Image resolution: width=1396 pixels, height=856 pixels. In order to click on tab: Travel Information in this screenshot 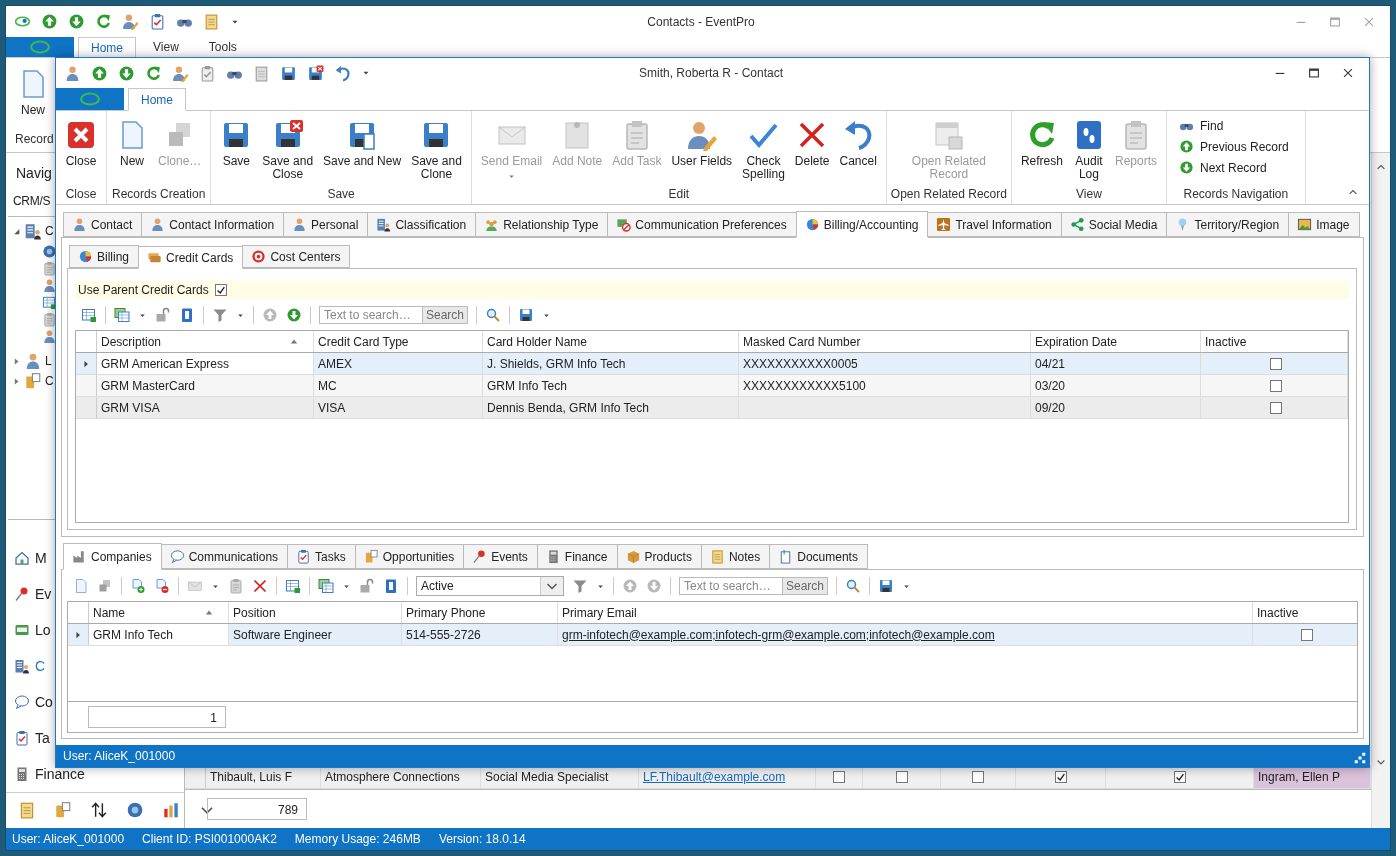, I will do `click(994, 224)`.